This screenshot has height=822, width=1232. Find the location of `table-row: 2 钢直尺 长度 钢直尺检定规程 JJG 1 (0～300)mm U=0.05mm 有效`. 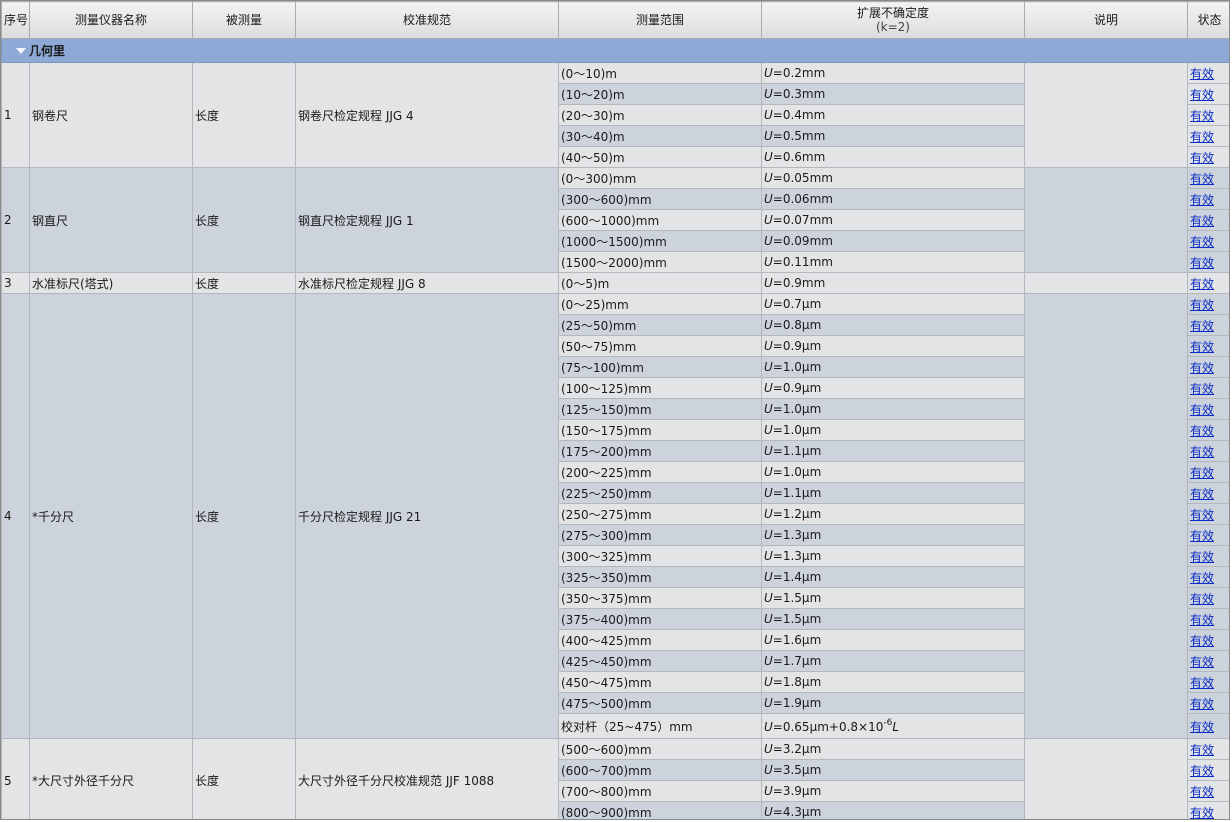

table-row: 2 钢直尺 长度 钢直尺检定规程 JJG 1 (0～300)mm U=0.05mm 有效 is located at coordinates (615, 220).